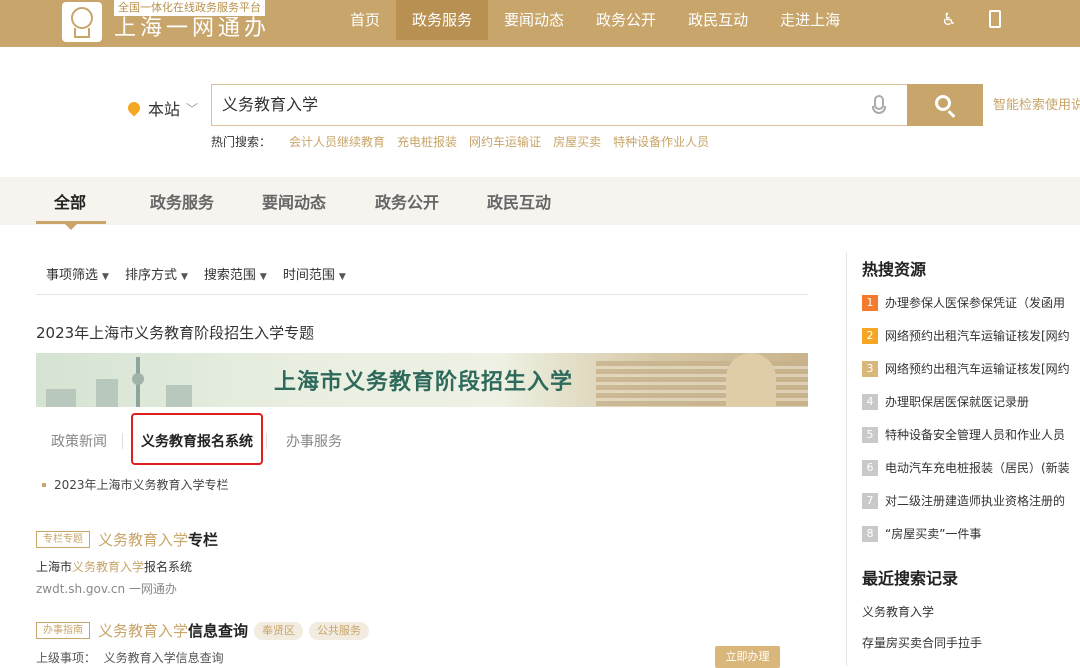 This screenshot has width=1080, height=668. What do you see at coordinates (898, 611) in the screenshot?
I see `recent-search-item: 义务教育入学` at bounding box center [898, 611].